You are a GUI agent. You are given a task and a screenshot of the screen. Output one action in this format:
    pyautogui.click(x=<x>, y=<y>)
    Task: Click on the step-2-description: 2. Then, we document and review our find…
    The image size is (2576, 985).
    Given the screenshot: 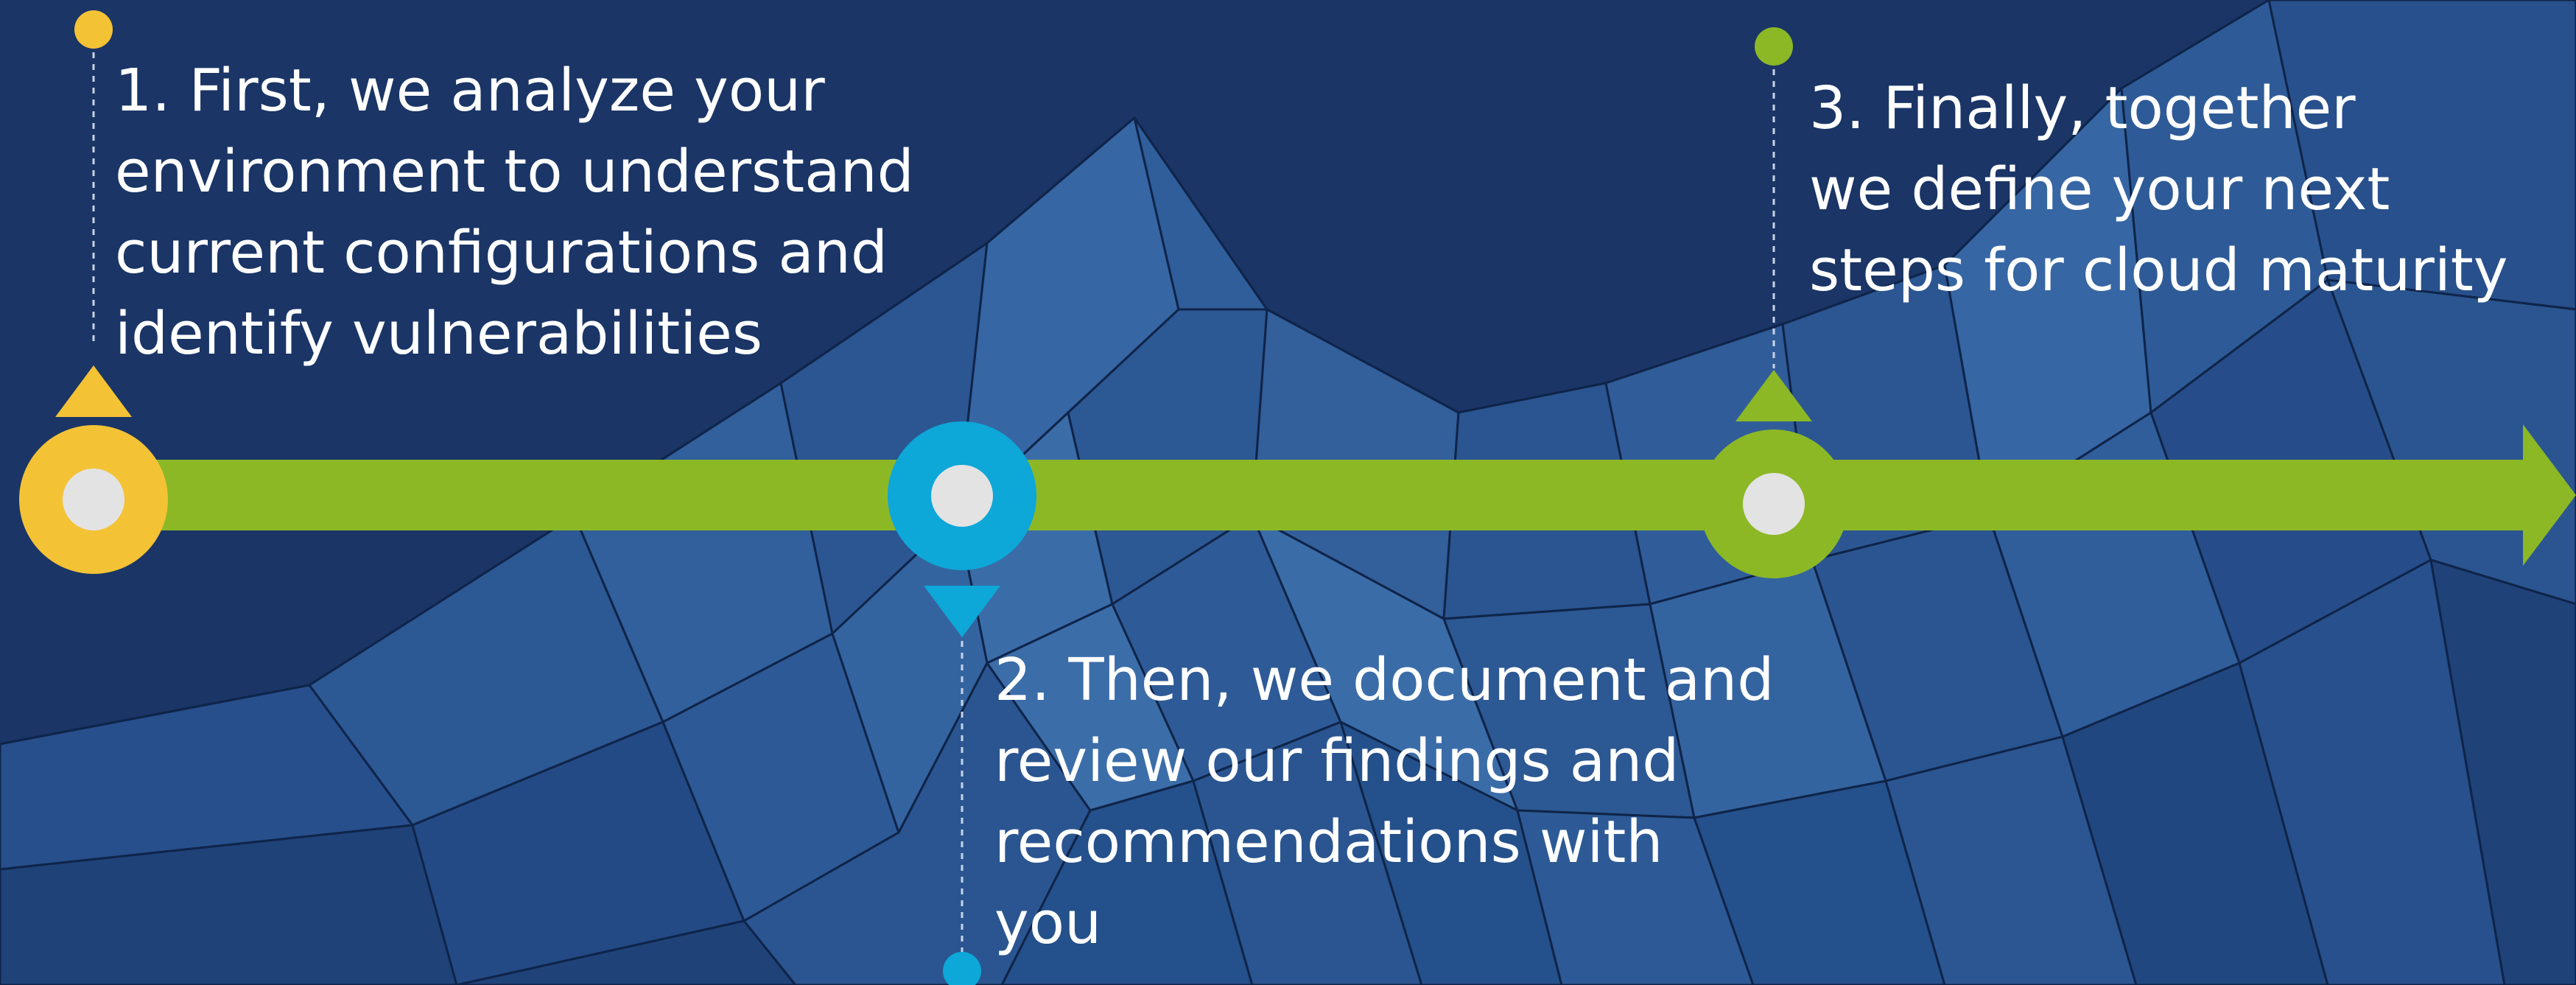 What is the action you would take?
    pyautogui.click(x=1384, y=801)
    